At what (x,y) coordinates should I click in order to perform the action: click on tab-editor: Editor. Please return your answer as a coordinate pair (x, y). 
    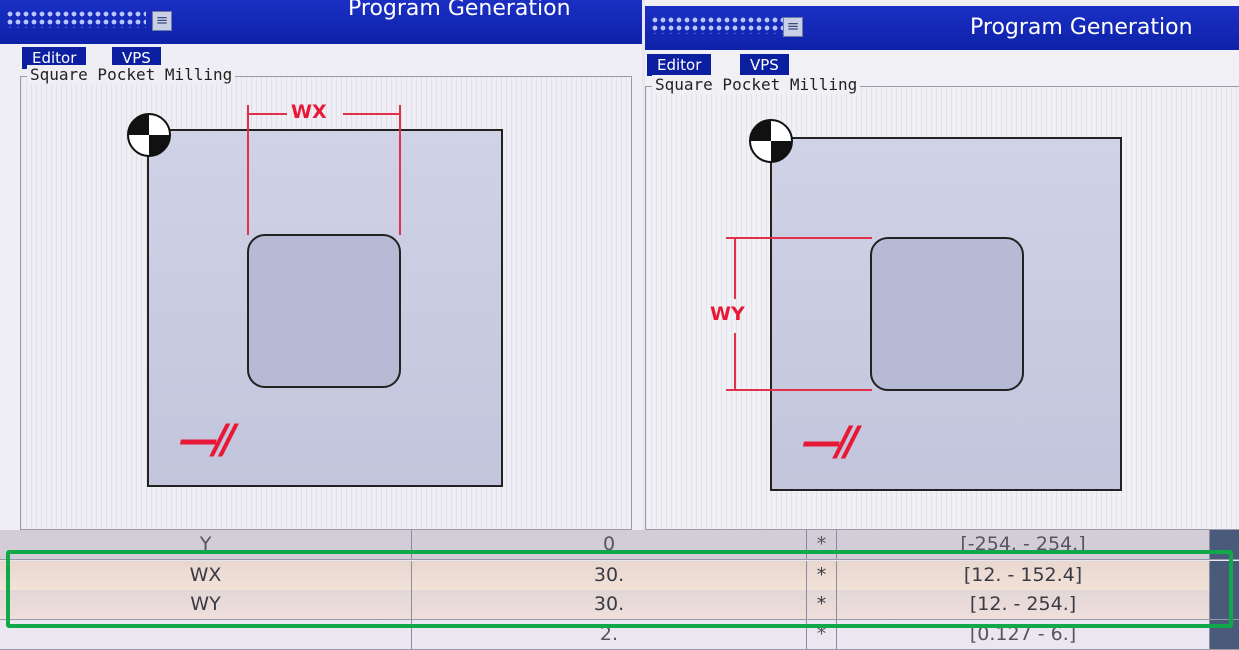
    Looking at the image, I should click on (679, 65).